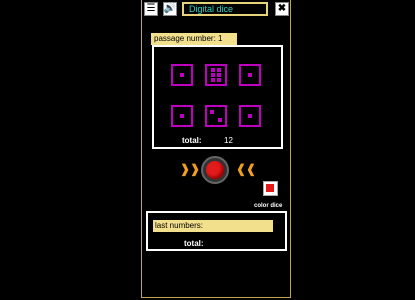 The height and width of the screenshot is (300, 415). I want to click on total-label: total:, so click(192, 140).